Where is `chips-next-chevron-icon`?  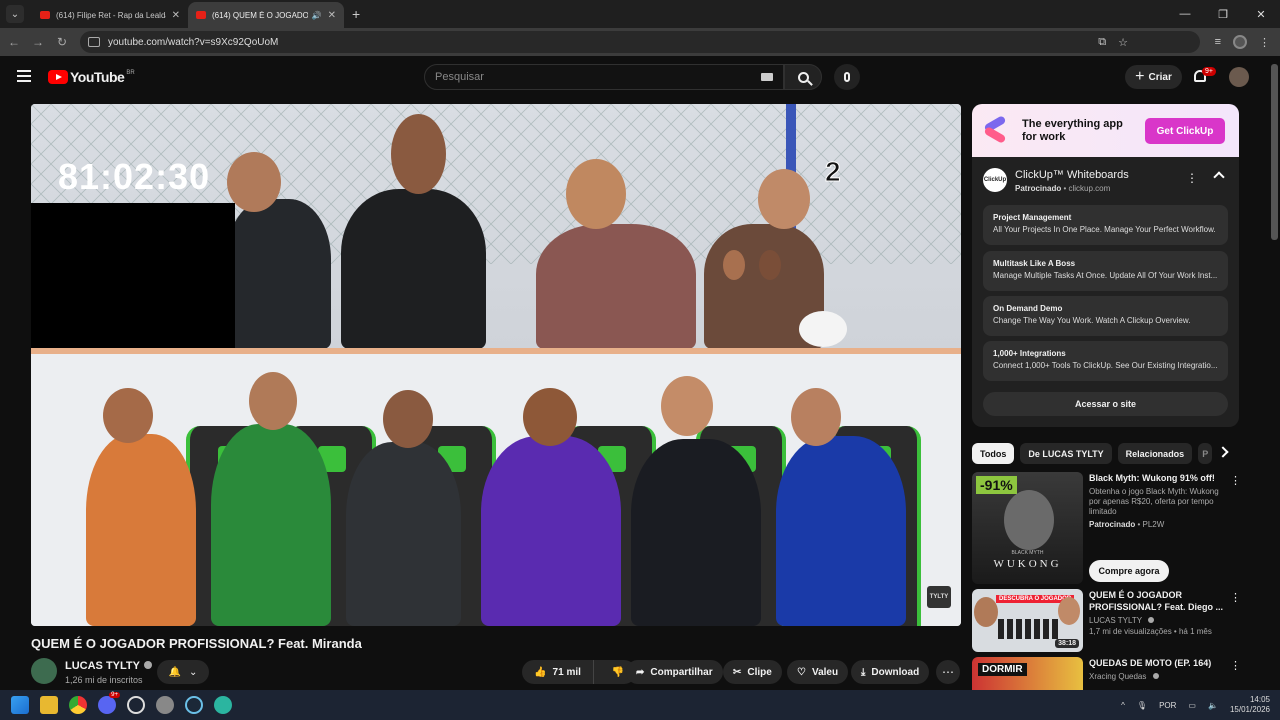 chips-next-chevron-icon is located at coordinates (1223, 452).